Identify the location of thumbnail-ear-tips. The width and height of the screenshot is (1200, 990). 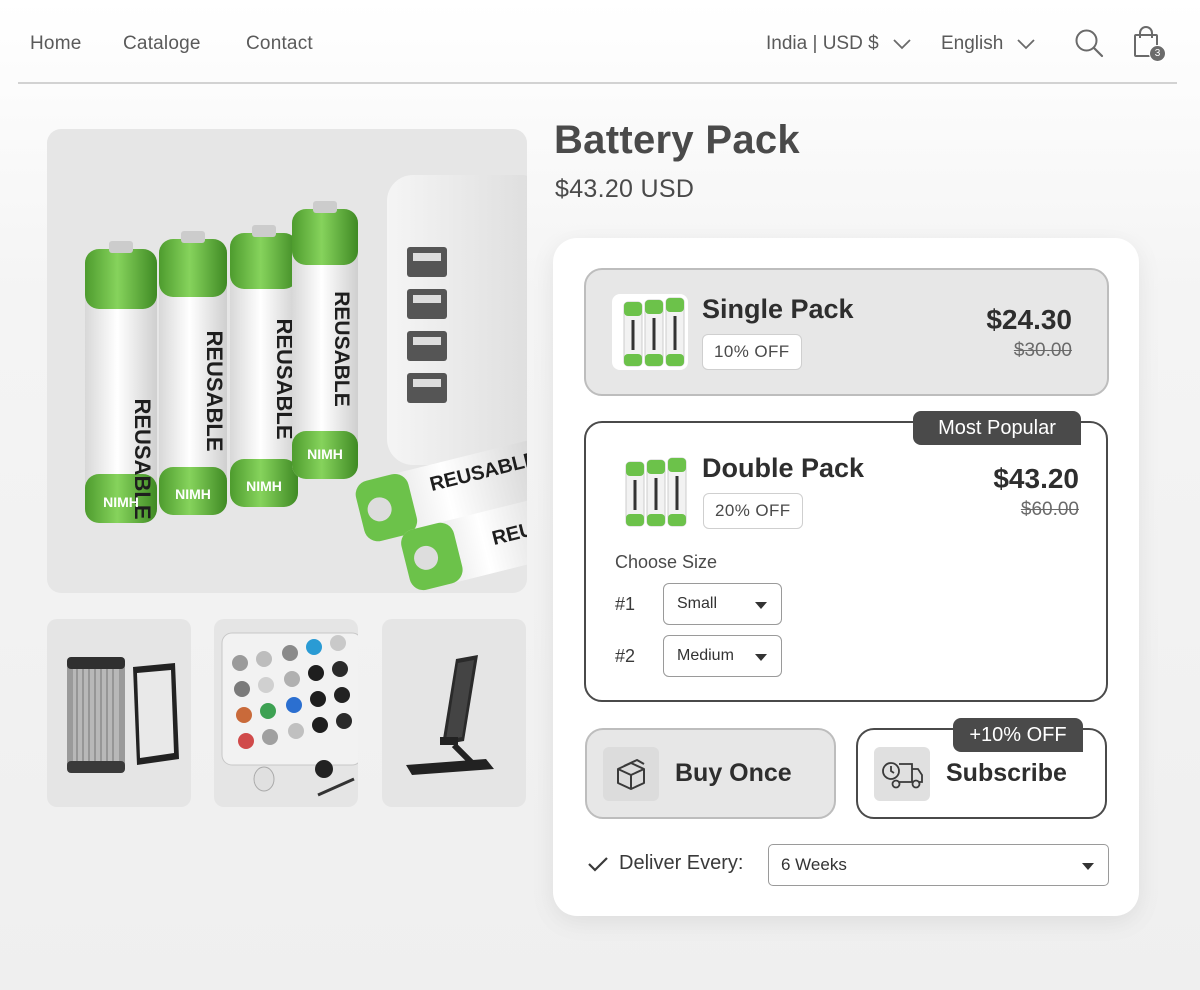
(286, 713).